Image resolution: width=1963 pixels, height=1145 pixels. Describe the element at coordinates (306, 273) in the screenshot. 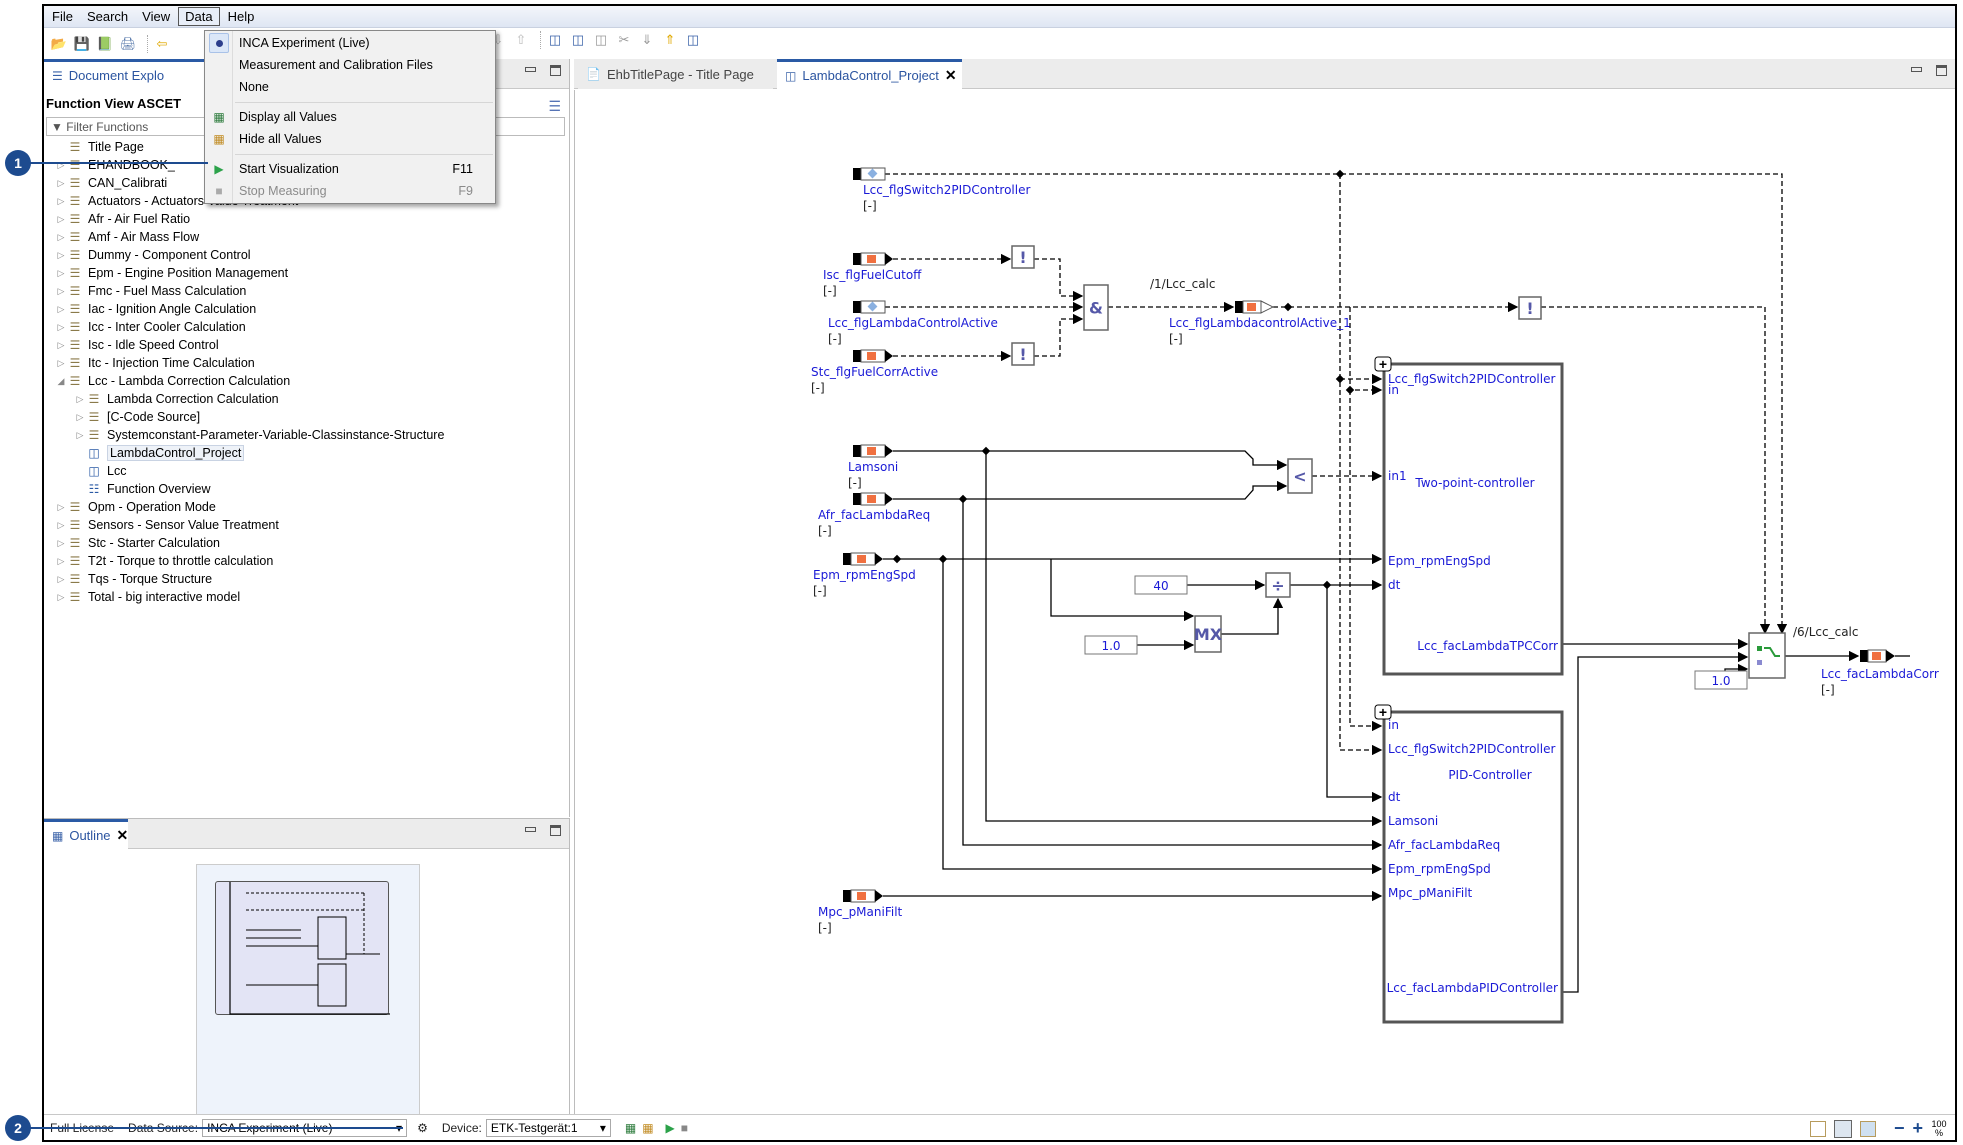

I see `tree-item: ▷ ☰ Epm - Engine Position Management` at that location.